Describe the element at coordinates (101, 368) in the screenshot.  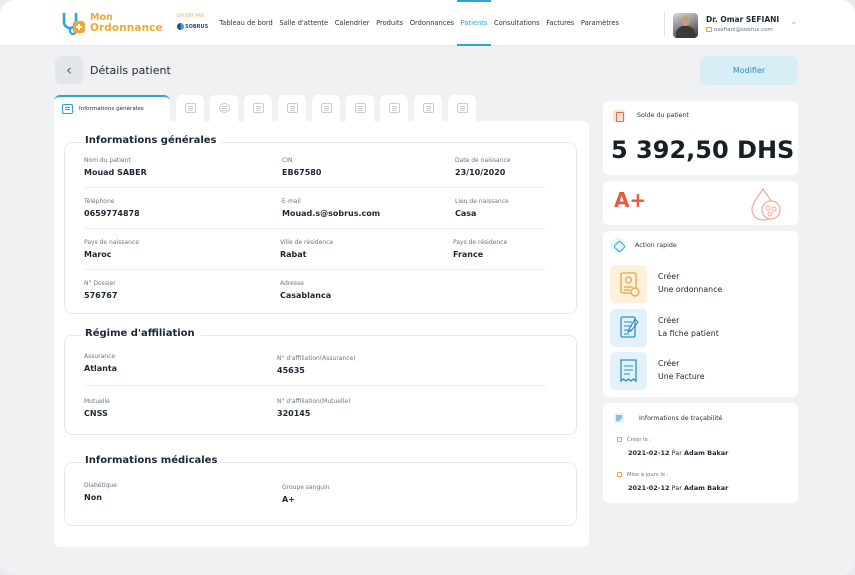
I see `field-value: Atlanta` at that location.